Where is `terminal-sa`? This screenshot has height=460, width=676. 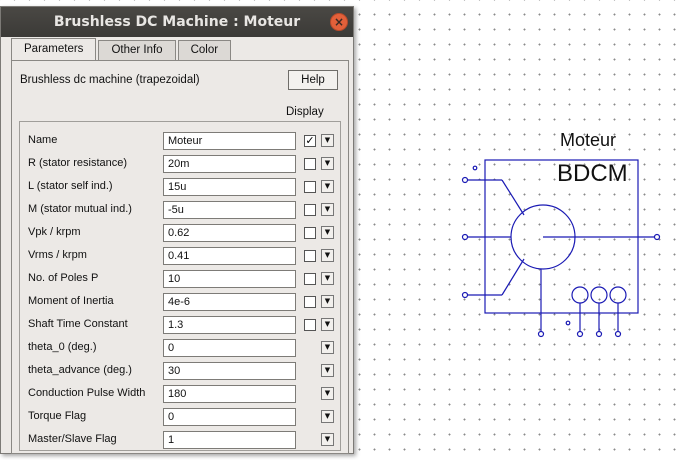
terminal-sa is located at coordinates (580, 334).